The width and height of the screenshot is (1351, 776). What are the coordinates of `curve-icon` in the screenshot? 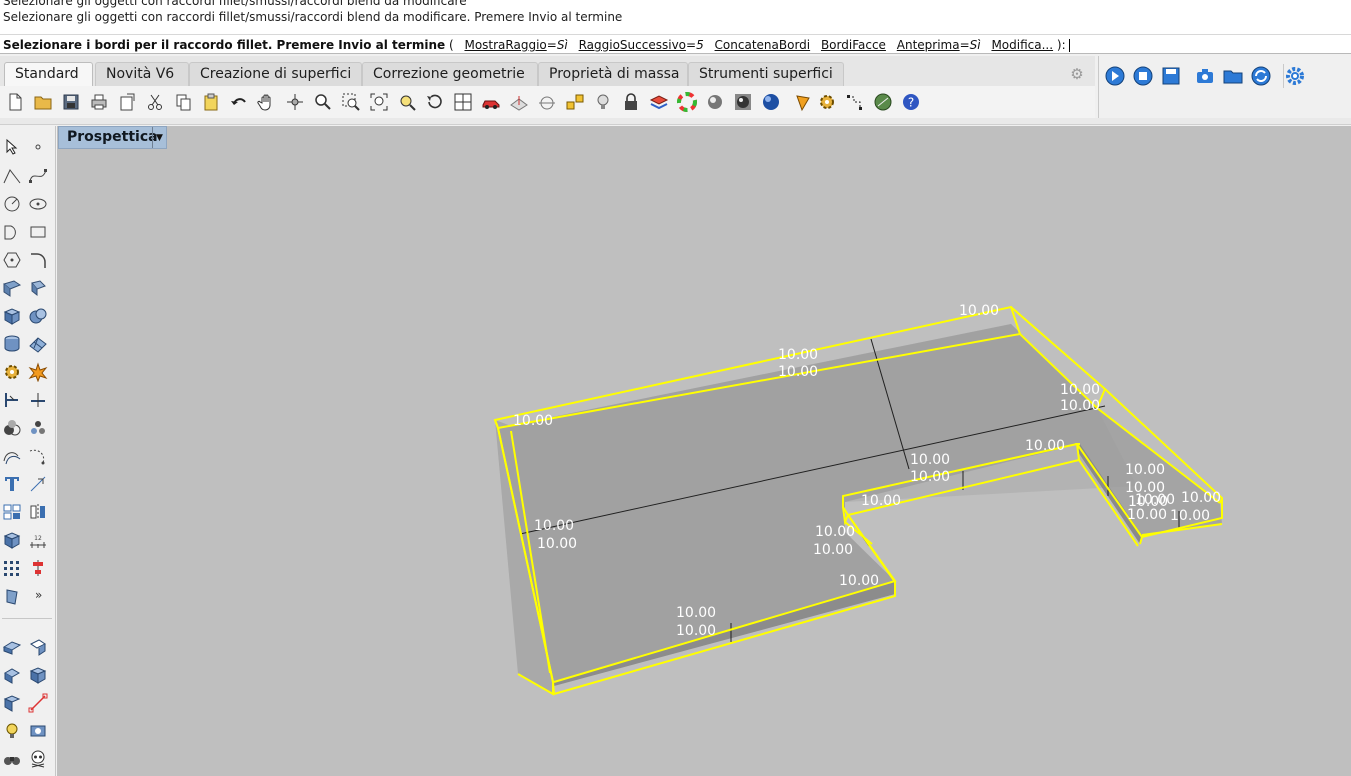 It's located at (38, 176).